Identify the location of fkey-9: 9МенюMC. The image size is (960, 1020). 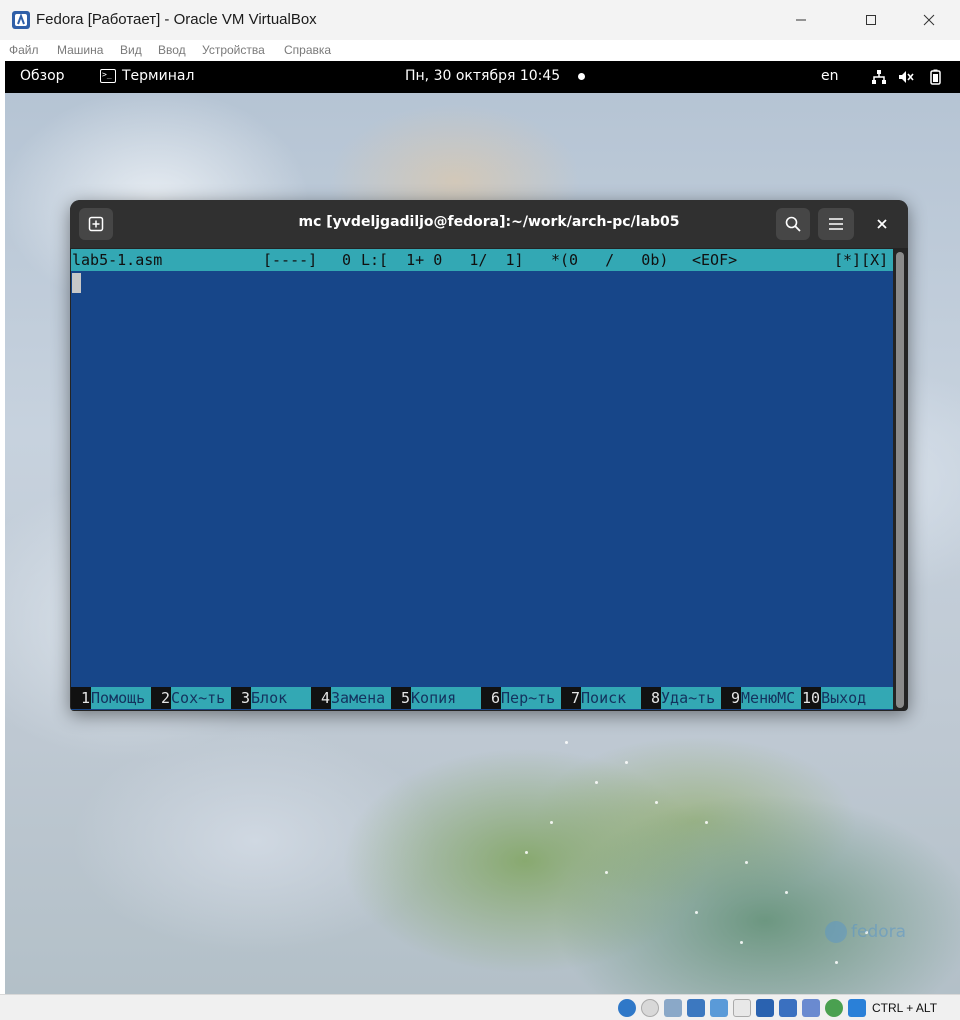
(758, 698).